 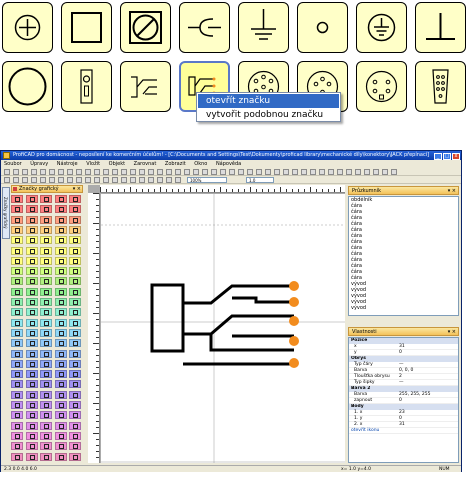 What do you see at coordinates (381, 27) in the screenshot?
I see `tile-earth-circle` at bounding box center [381, 27].